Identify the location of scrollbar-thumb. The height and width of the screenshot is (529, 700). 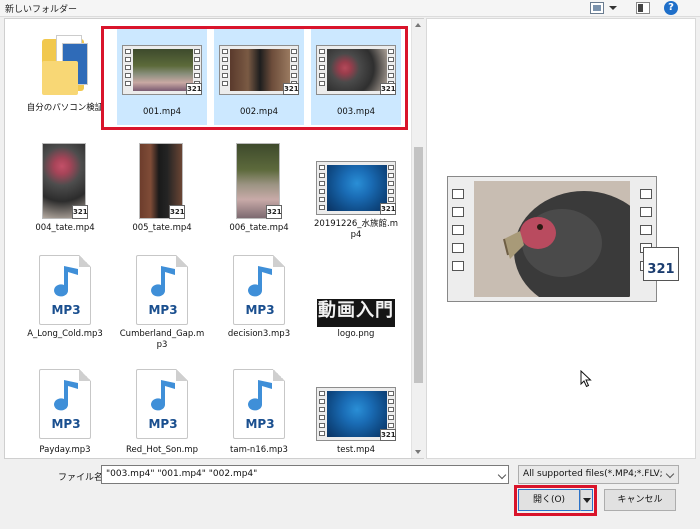
(418, 265).